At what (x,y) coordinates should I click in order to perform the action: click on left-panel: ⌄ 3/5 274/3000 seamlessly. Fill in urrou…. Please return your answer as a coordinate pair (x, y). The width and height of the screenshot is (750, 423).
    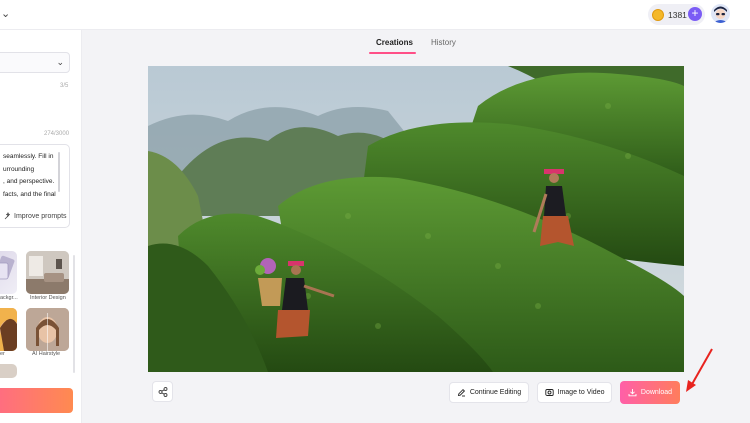
    Looking at the image, I should click on (41, 226).